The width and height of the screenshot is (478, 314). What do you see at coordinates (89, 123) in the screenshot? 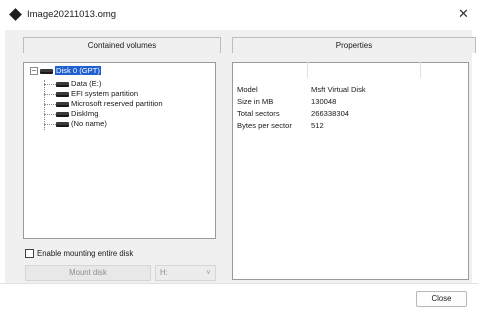
I see `tree-item-label: (No name)` at bounding box center [89, 123].